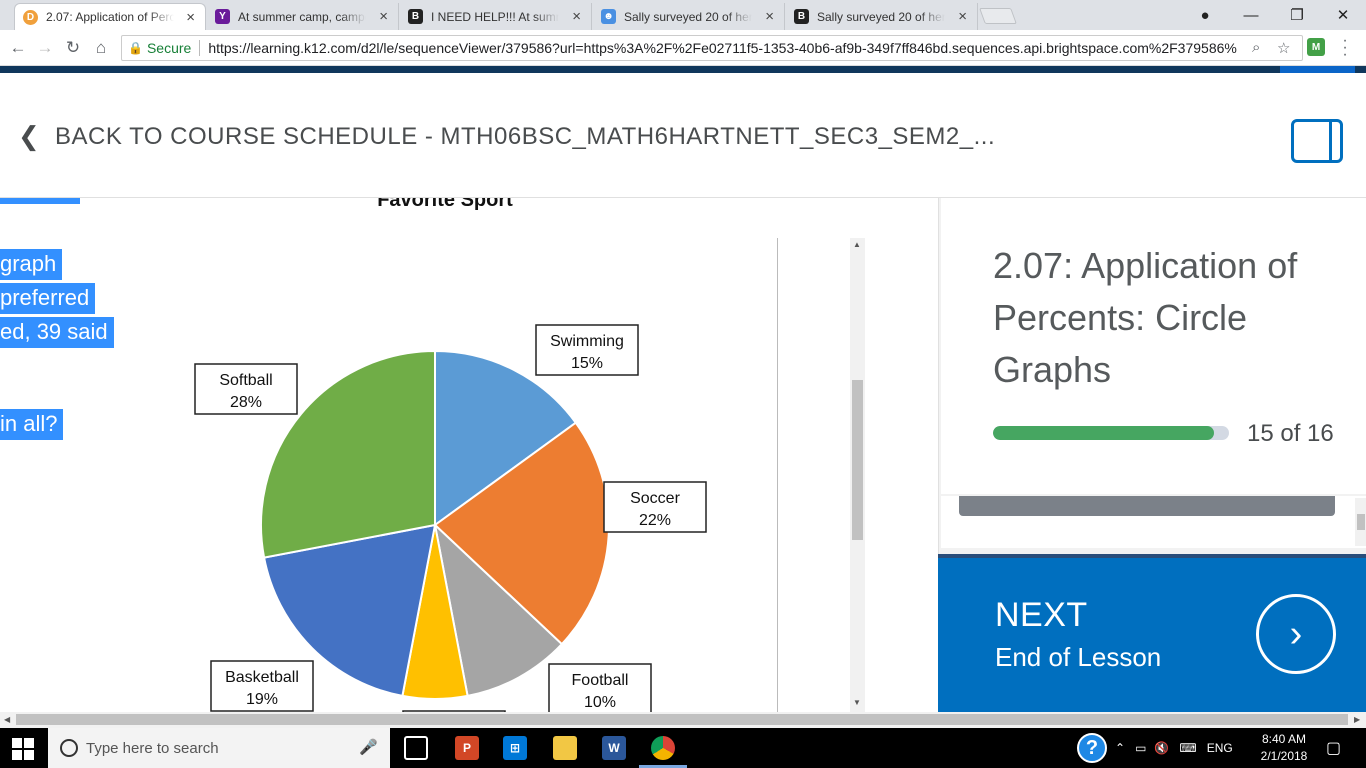 The height and width of the screenshot is (768, 1366). I want to click on clock-date: 2/1/2018, so click(1284, 756).